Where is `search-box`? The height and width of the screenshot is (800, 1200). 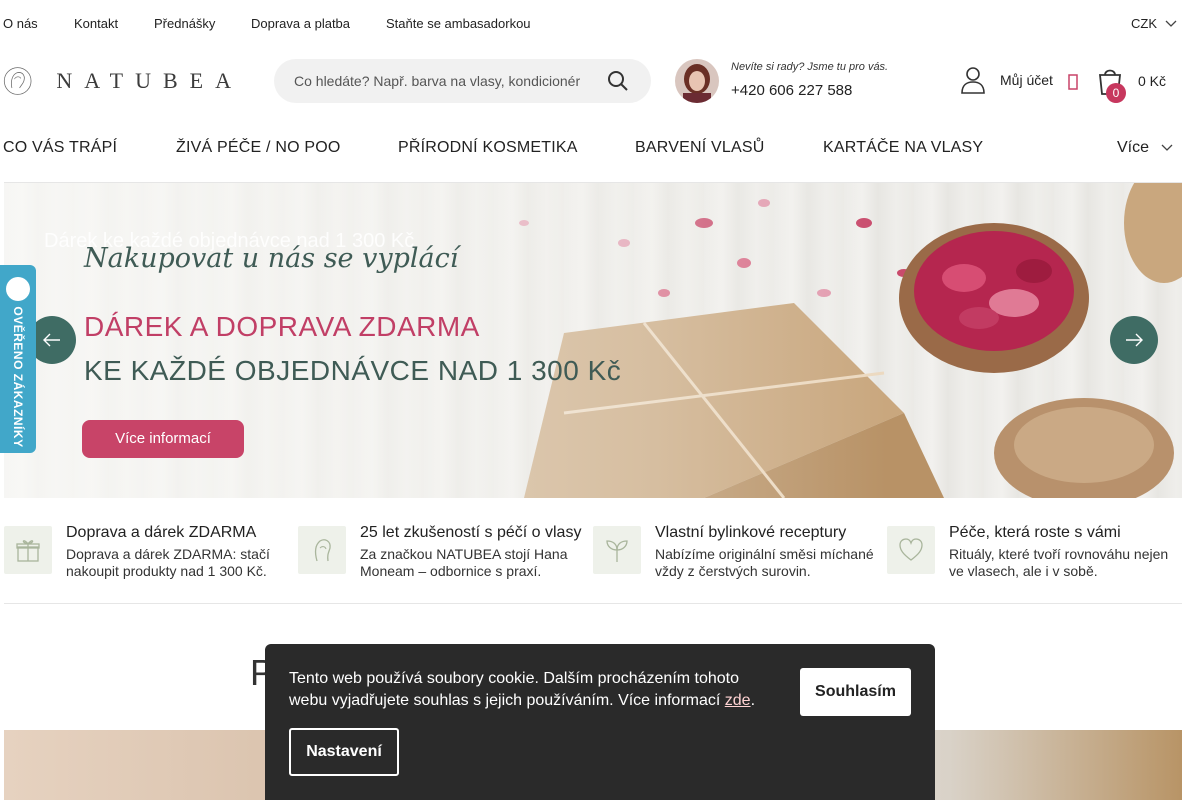
search-box is located at coordinates (462, 81).